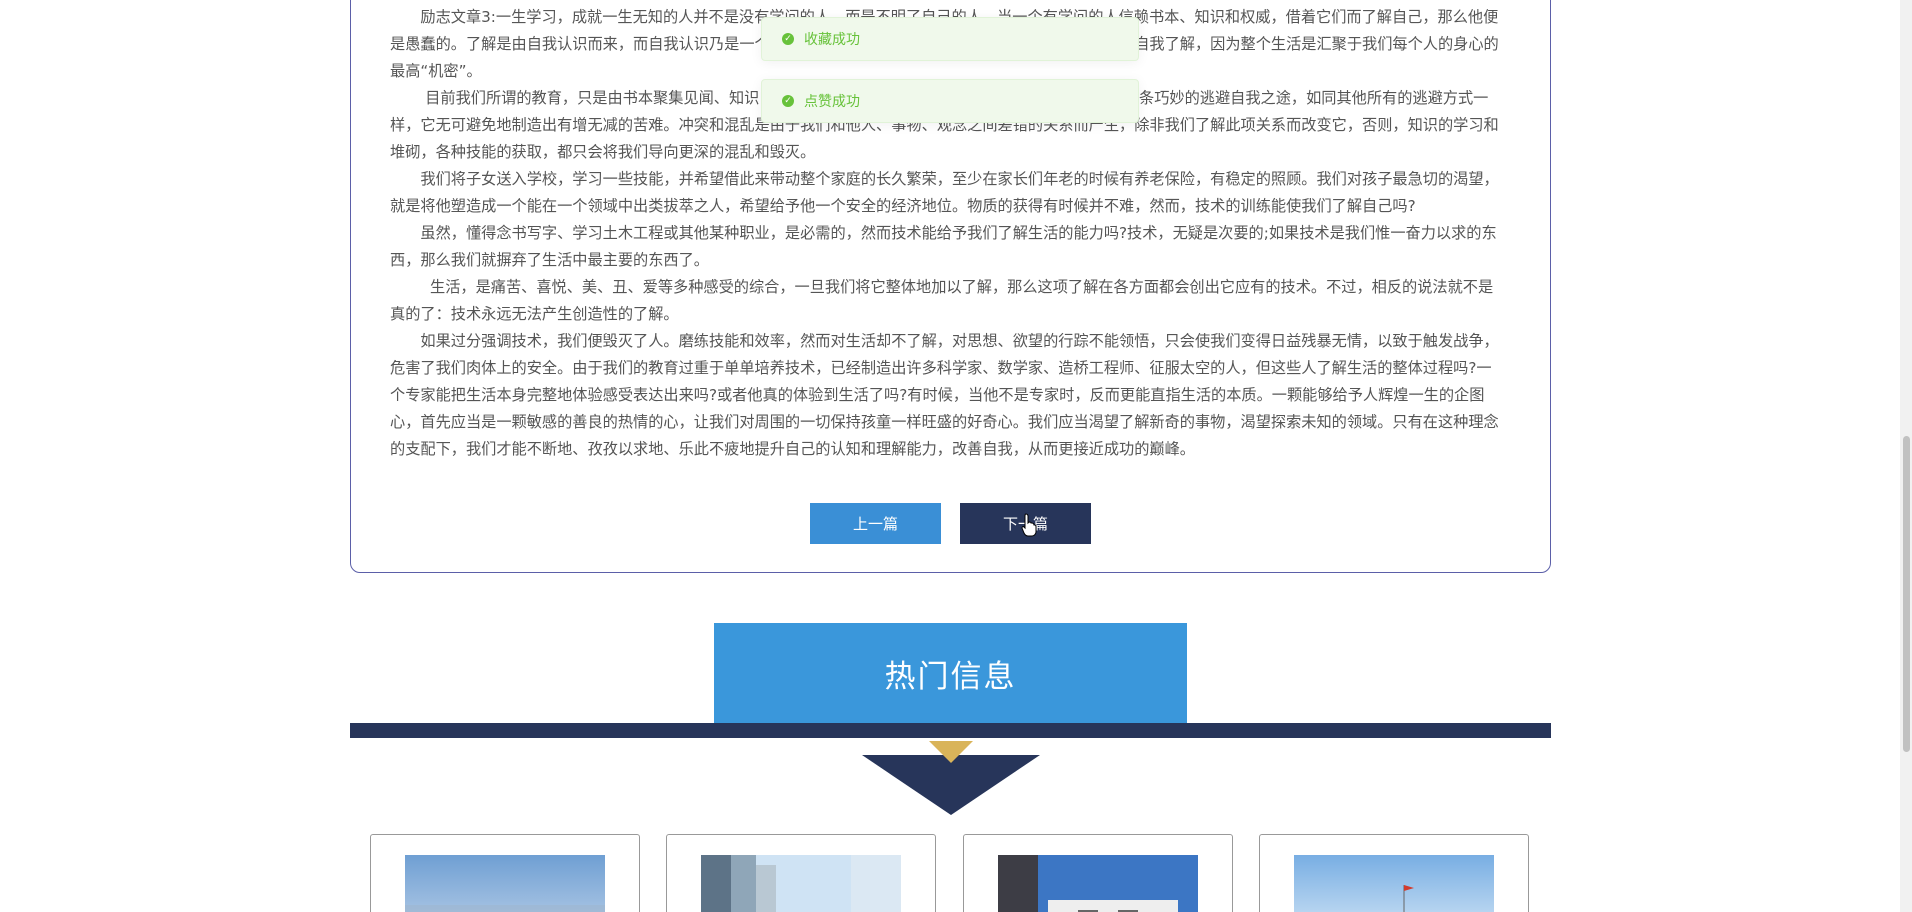 This screenshot has width=1912, height=912. I want to click on toast-message: 点赞成功, so click(832, 102).